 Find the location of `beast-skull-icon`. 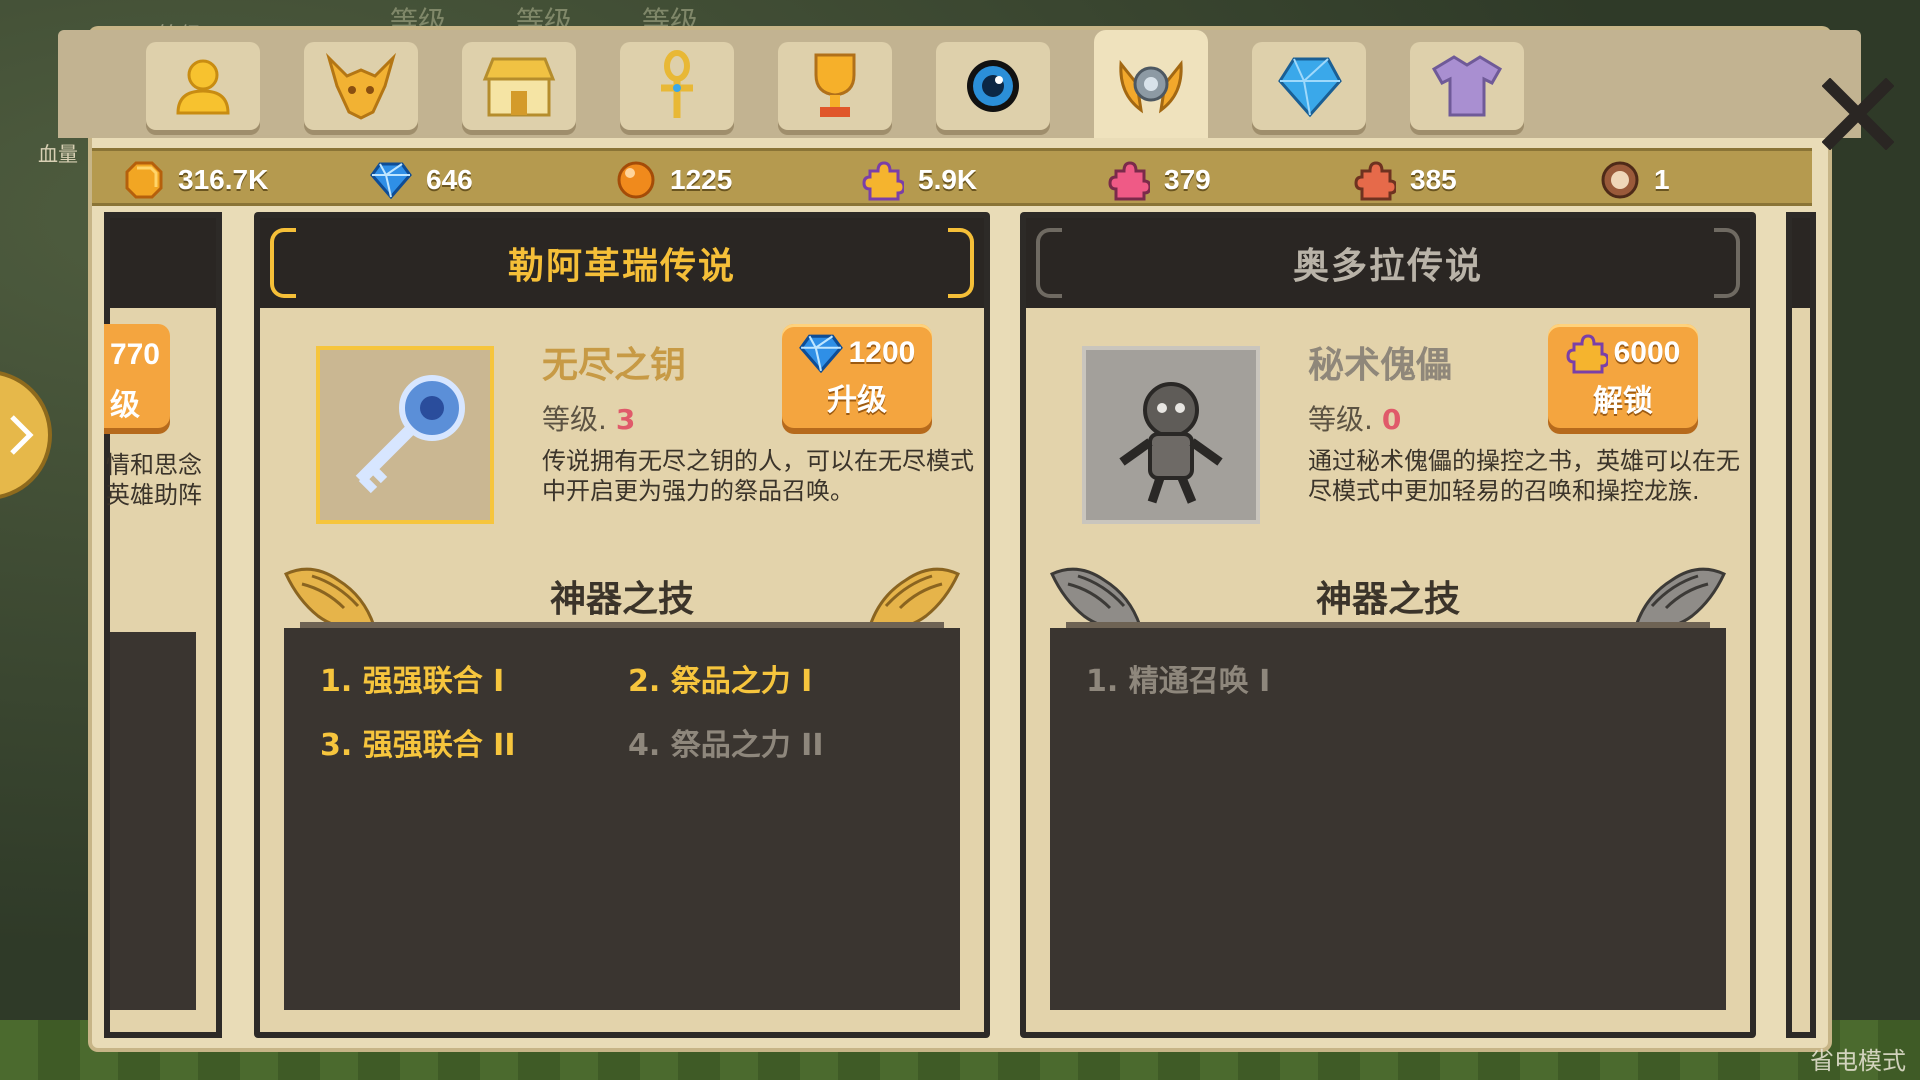

beast-skull-icon is located at coordinates (361, 86).